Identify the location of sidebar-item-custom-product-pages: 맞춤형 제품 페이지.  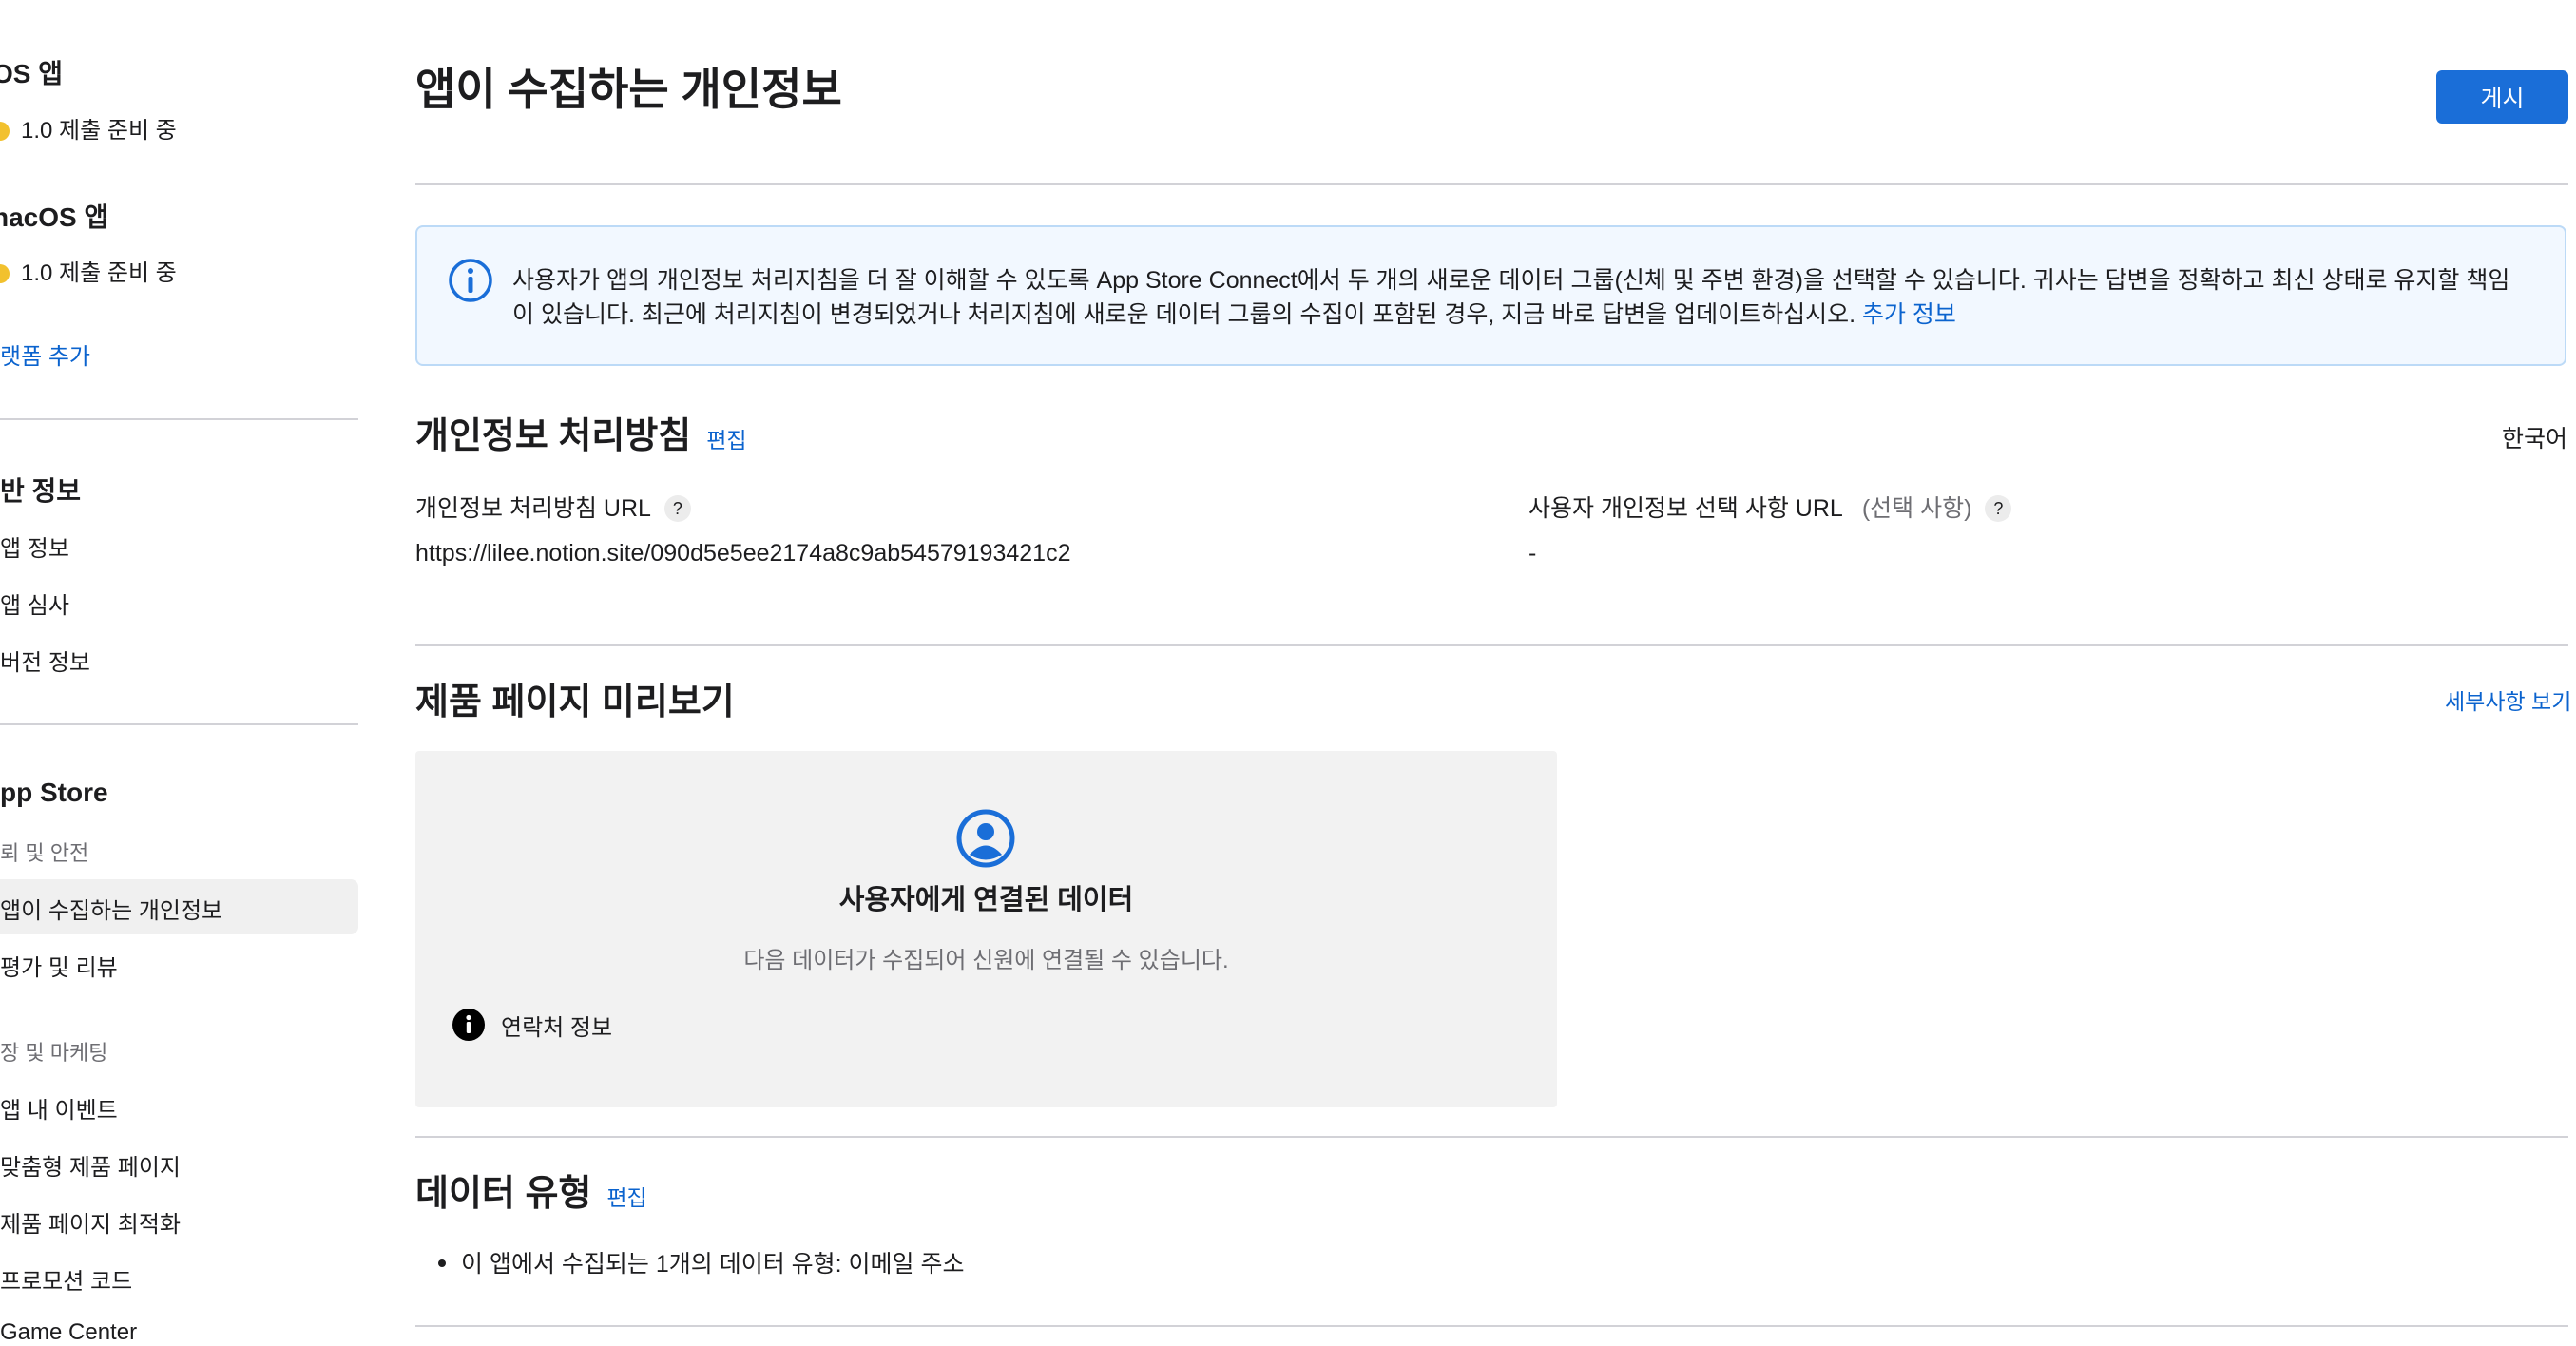
(91, 1165).